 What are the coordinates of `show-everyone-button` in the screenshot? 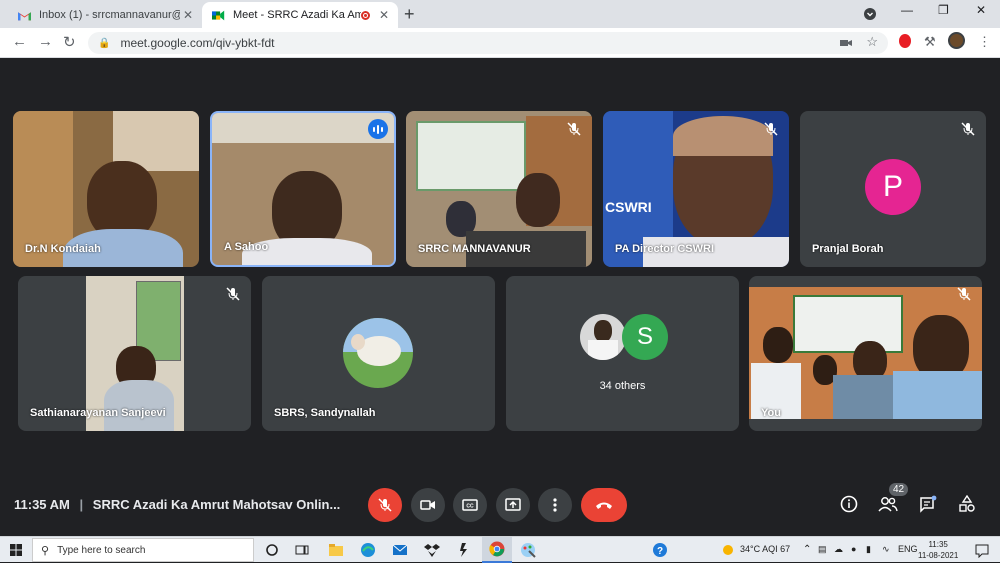 It's located at (888, 504).